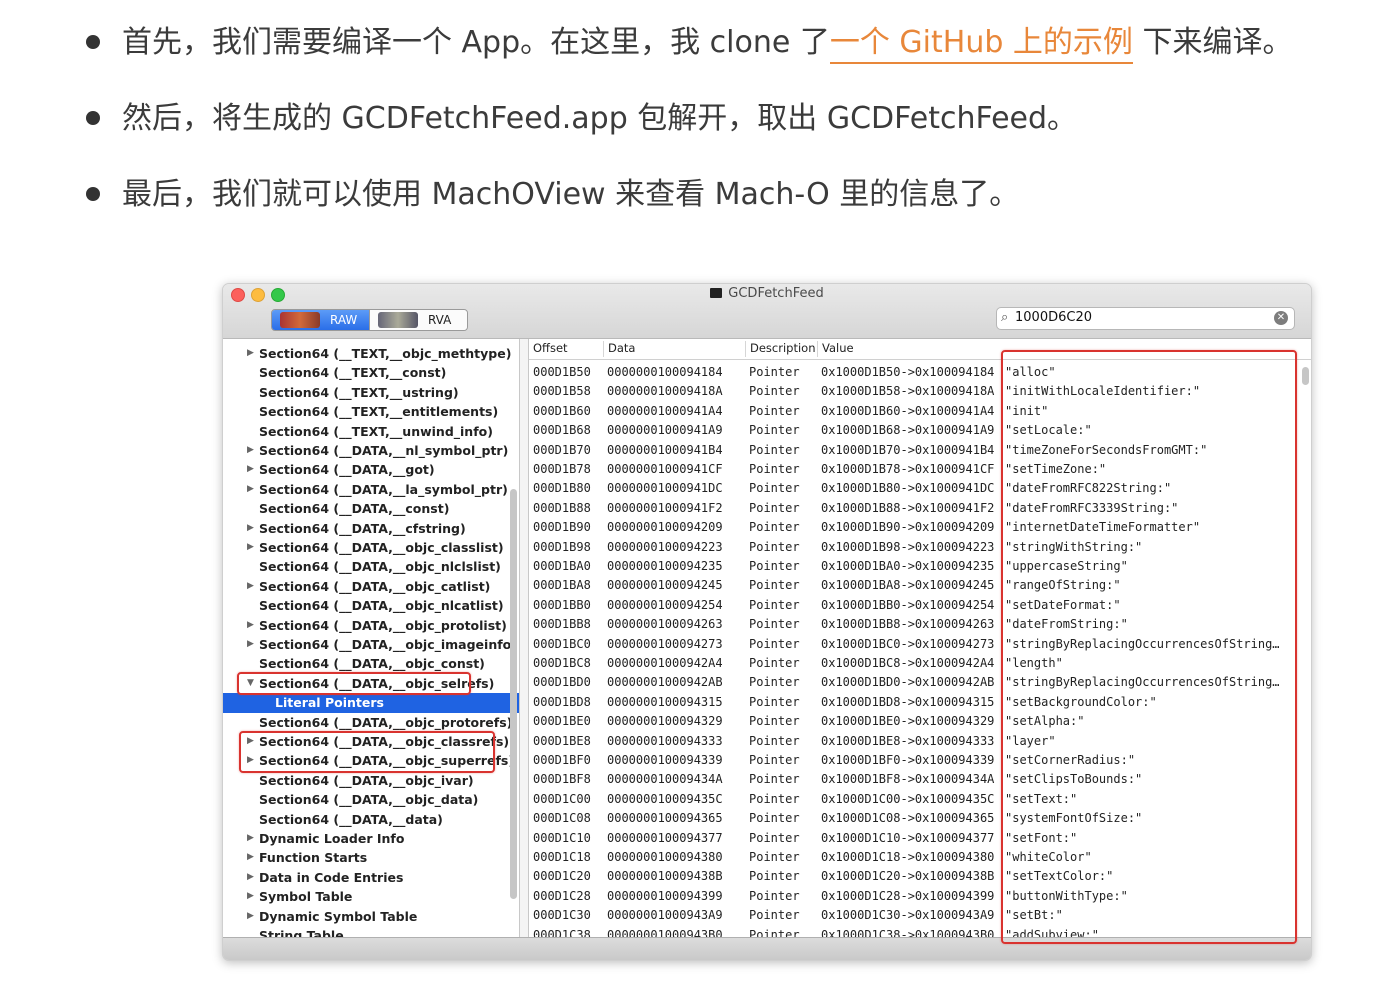 The height and width of the screenshot is (990, 1380). Describe the element at coordinates (371, 819) in the screenshot. I see `tree-item: Section64 (__DATA,__data)` at that location.